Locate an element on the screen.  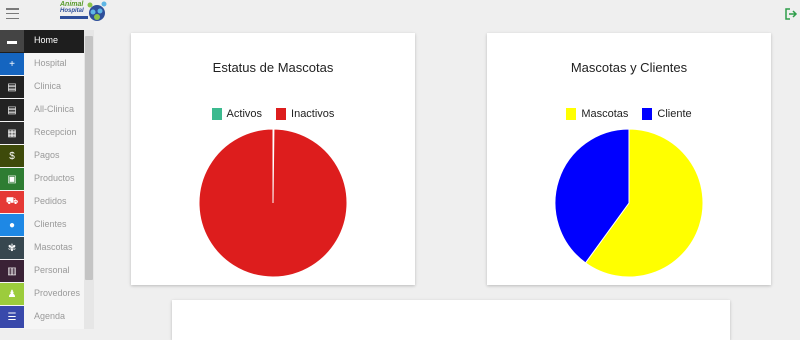
sidebar-item-productos: ▣ Productos is located at coordinates (47, 179).